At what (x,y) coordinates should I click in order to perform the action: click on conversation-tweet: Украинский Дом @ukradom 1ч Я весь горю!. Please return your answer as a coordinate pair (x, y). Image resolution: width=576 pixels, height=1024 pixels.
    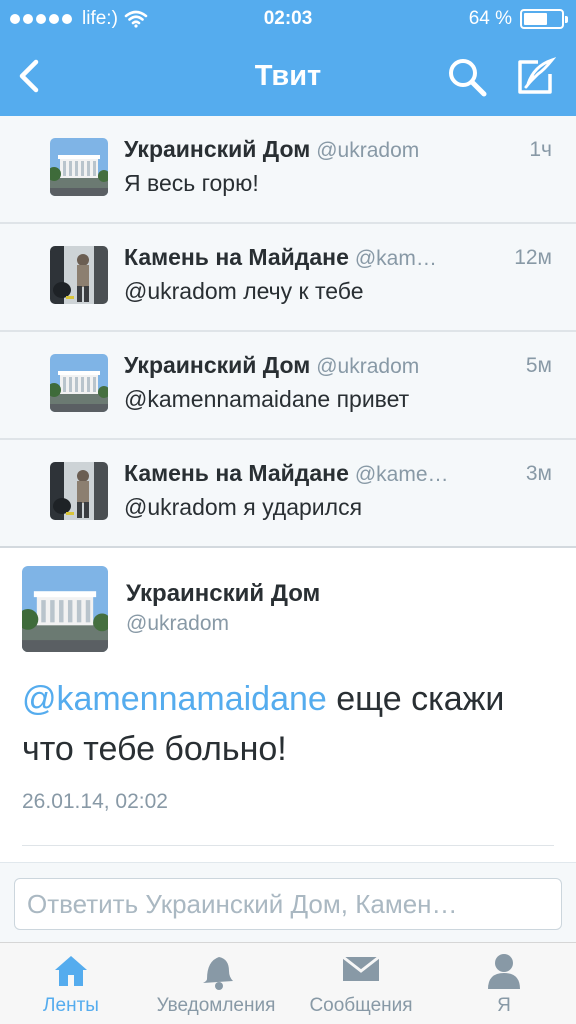
    Looking at the image, I should click on (288, 170).